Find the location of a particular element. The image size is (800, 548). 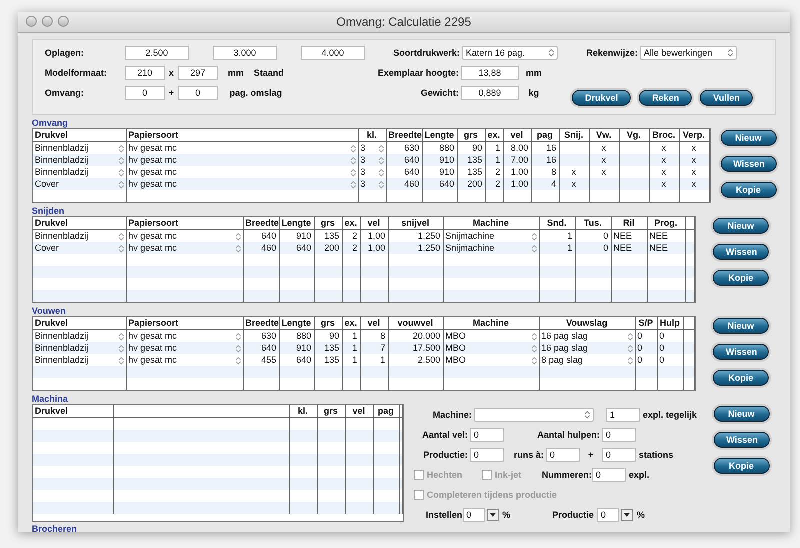

popup-menu: Alle bewerkingen is located at coordinates (688, 53).